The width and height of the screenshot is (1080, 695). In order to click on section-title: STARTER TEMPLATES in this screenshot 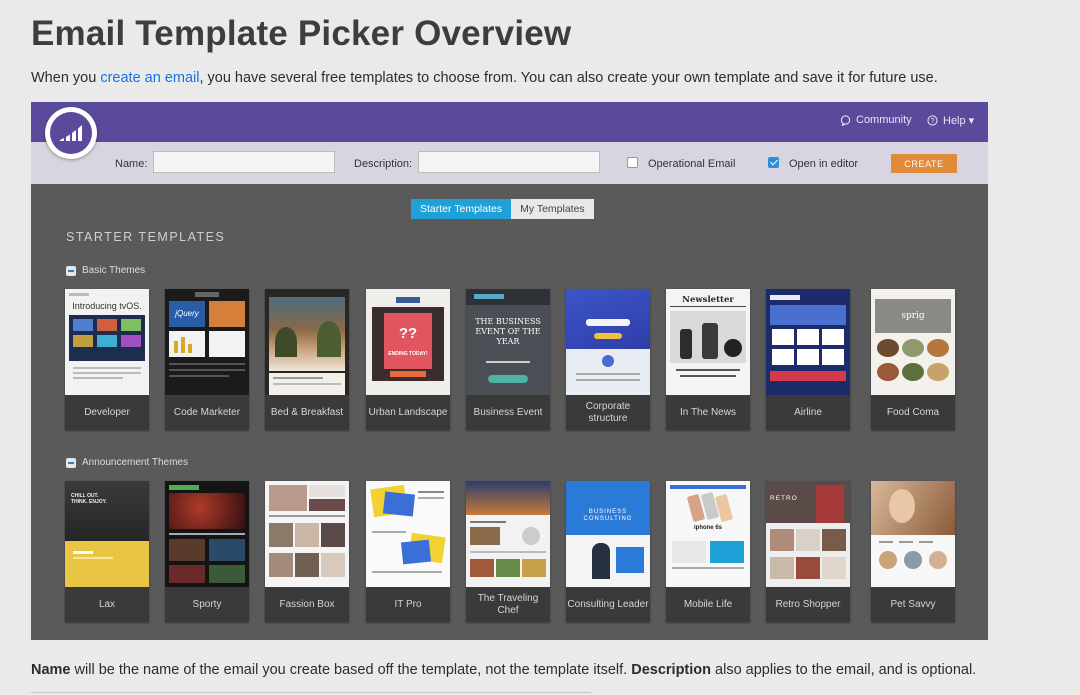, I will do `click(146, 237)`.